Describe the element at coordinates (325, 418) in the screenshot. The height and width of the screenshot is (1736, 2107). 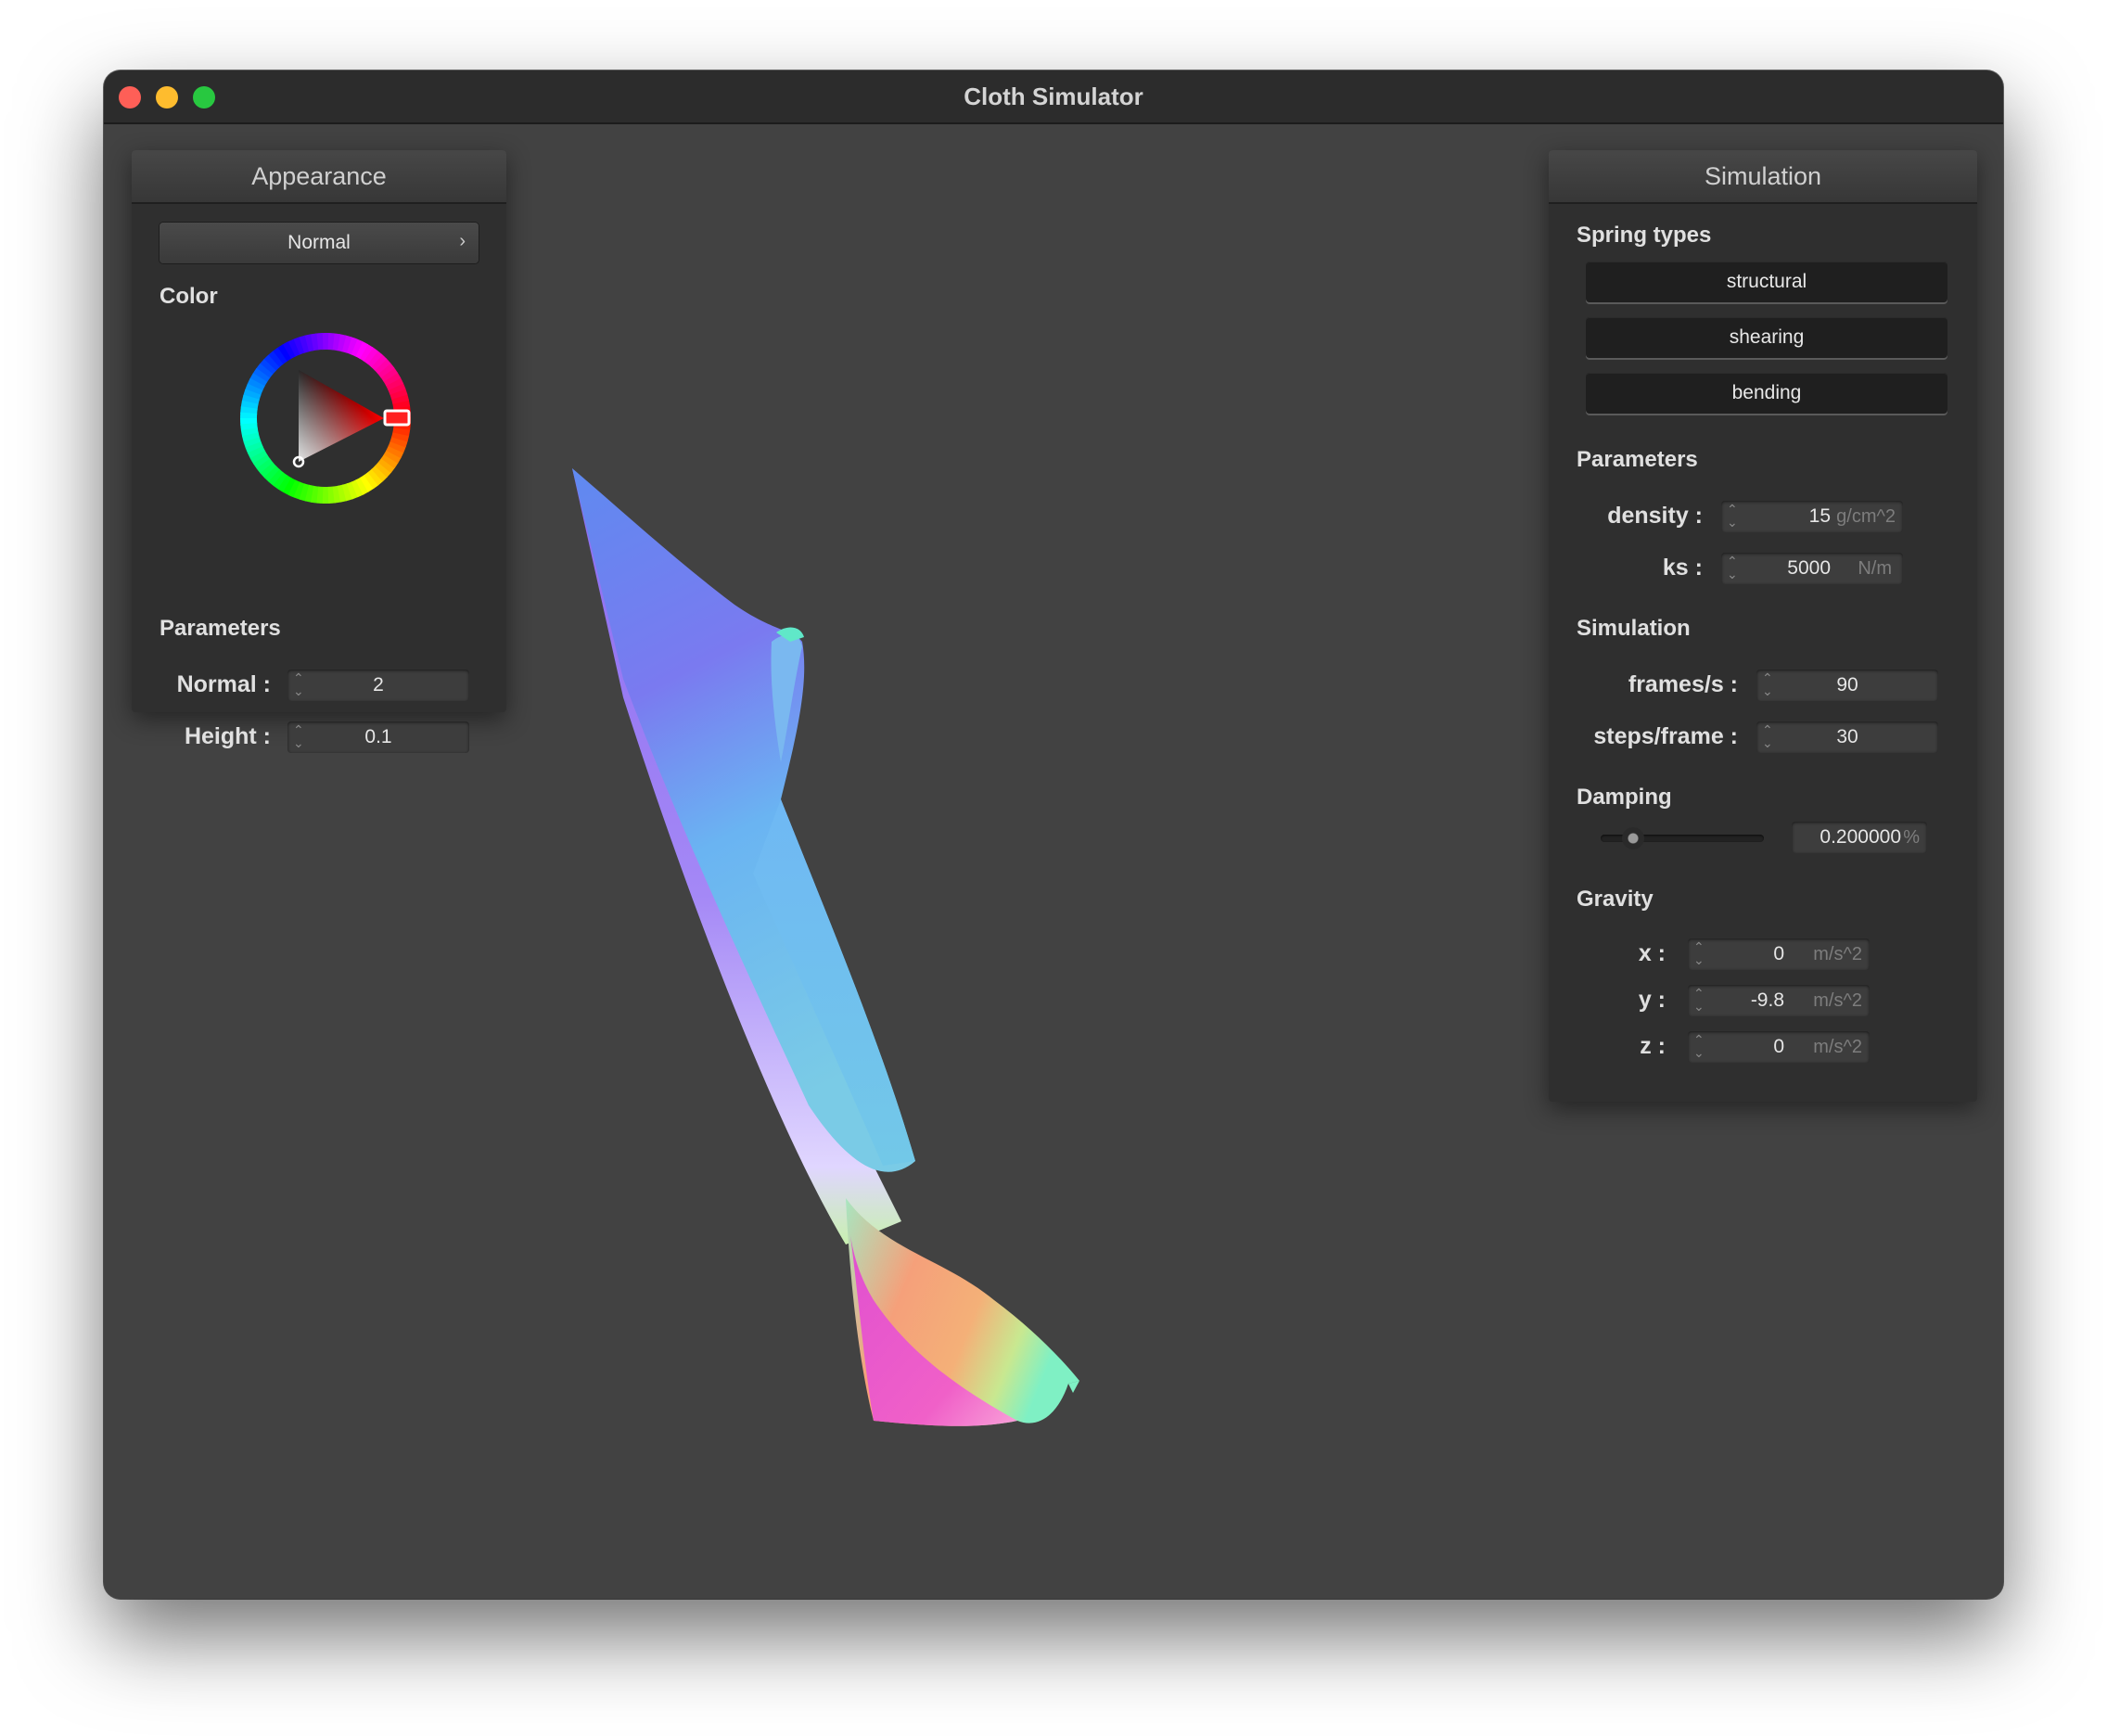
I see `color-wheel` at that location.